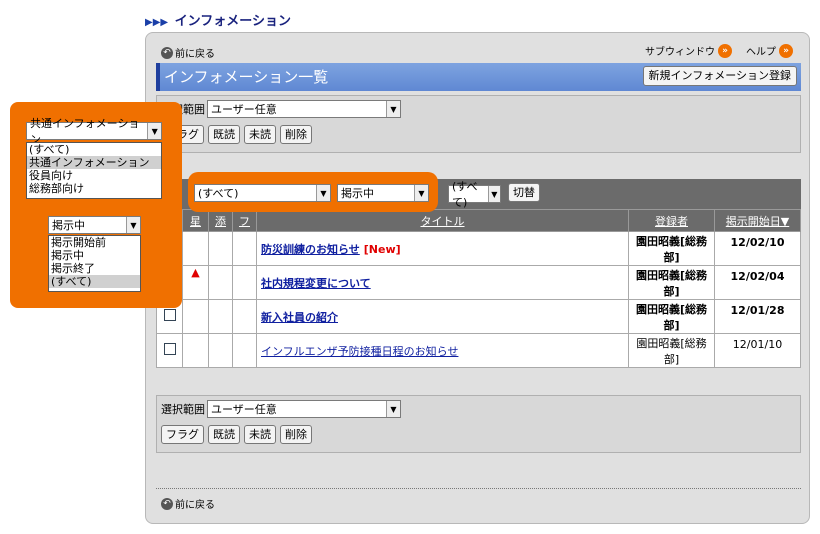 The width and height of the screenshot is (820, 534). I want to click on page-title: インフォメーション, so click(232, 21).